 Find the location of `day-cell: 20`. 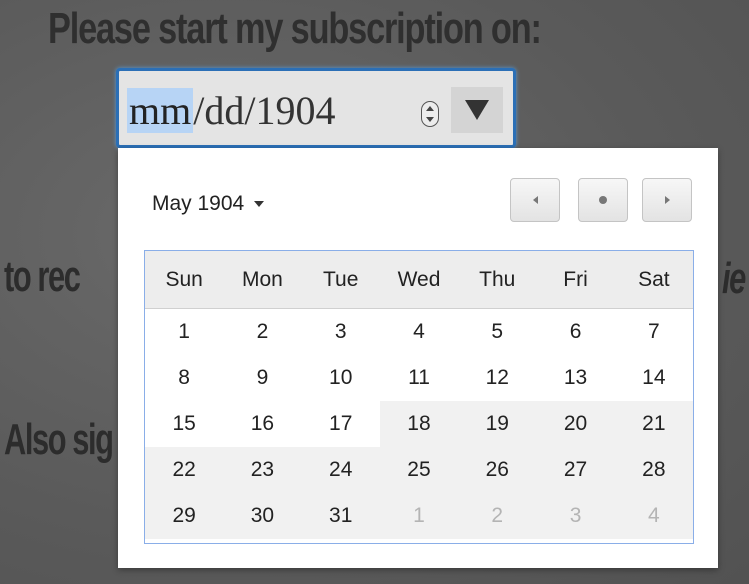

day-cell: 20 is located at coordinates (575, 424).